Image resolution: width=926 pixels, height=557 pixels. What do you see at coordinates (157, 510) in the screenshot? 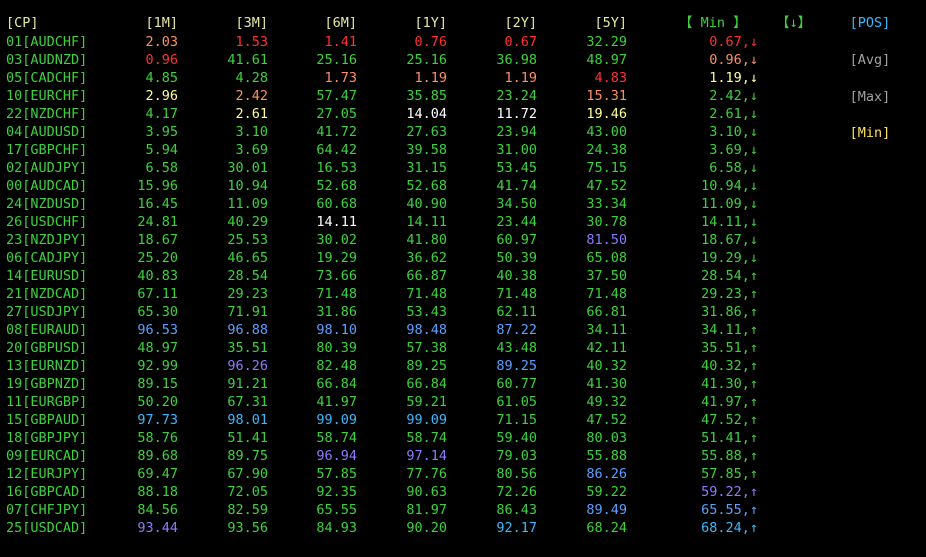
I see `value-1m: 84.56` at bounding box center [157, 510].